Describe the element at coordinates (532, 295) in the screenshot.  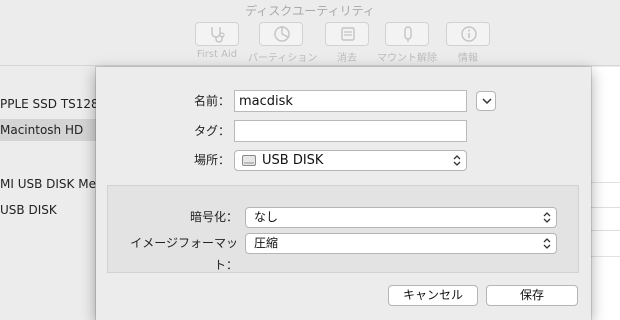
I see `save-button: 保存` at that location.